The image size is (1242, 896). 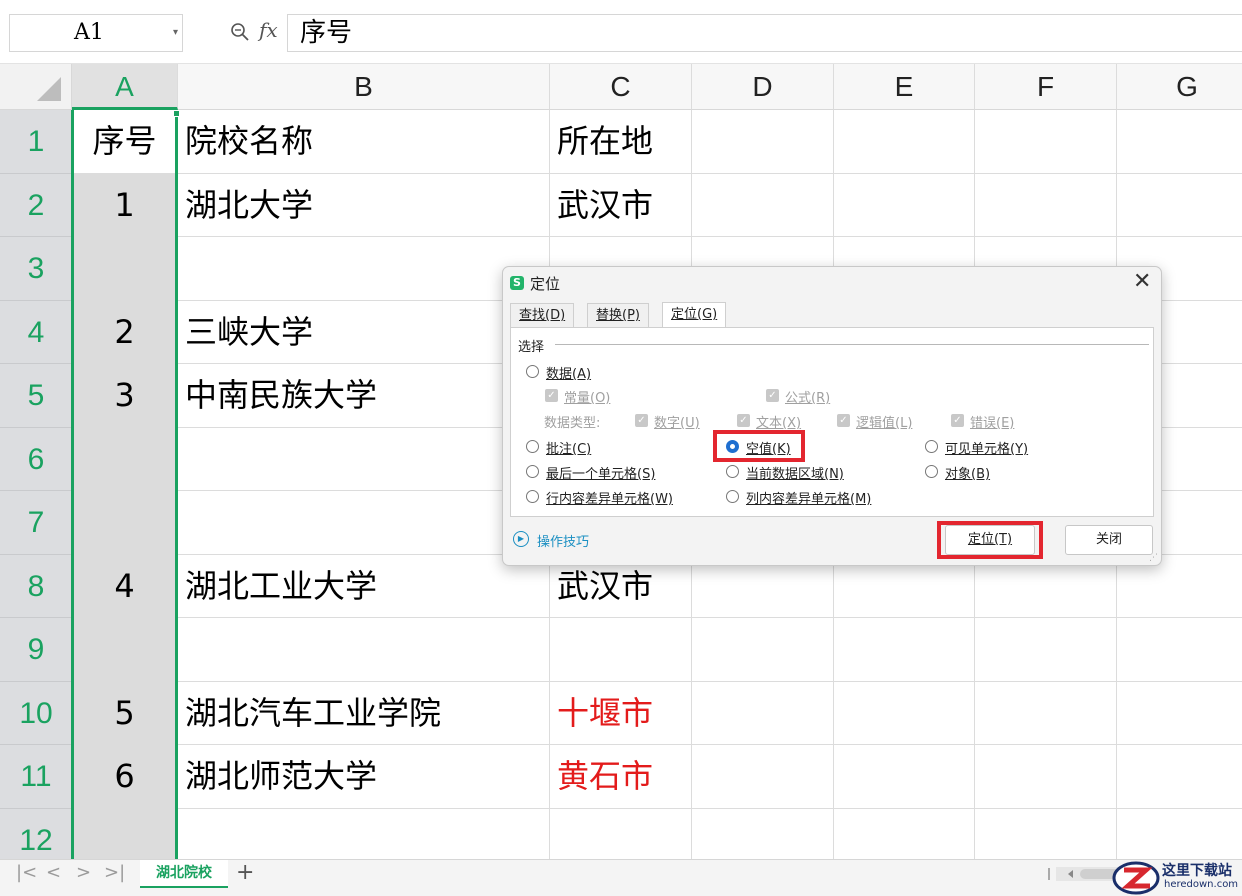 I want to click on cell-b1: 院校名称, so click(x=364, y=142).